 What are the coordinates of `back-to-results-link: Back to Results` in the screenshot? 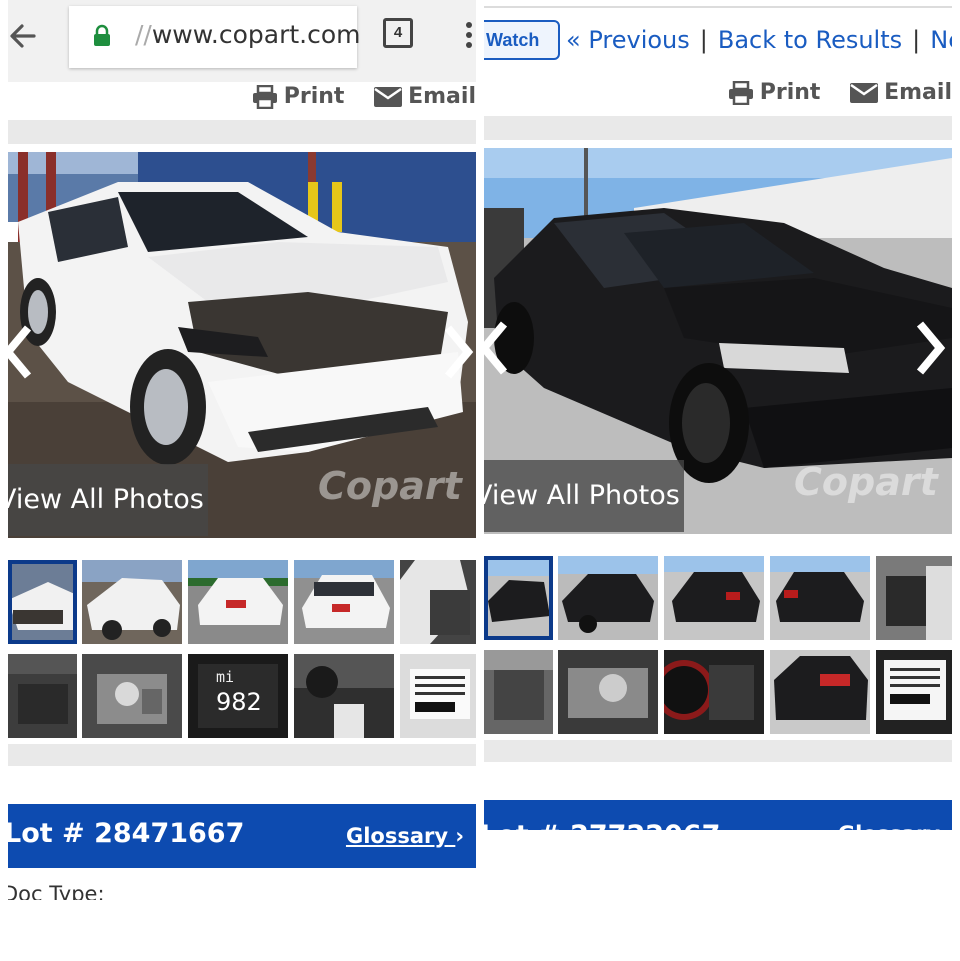 It's located at (810, 40).